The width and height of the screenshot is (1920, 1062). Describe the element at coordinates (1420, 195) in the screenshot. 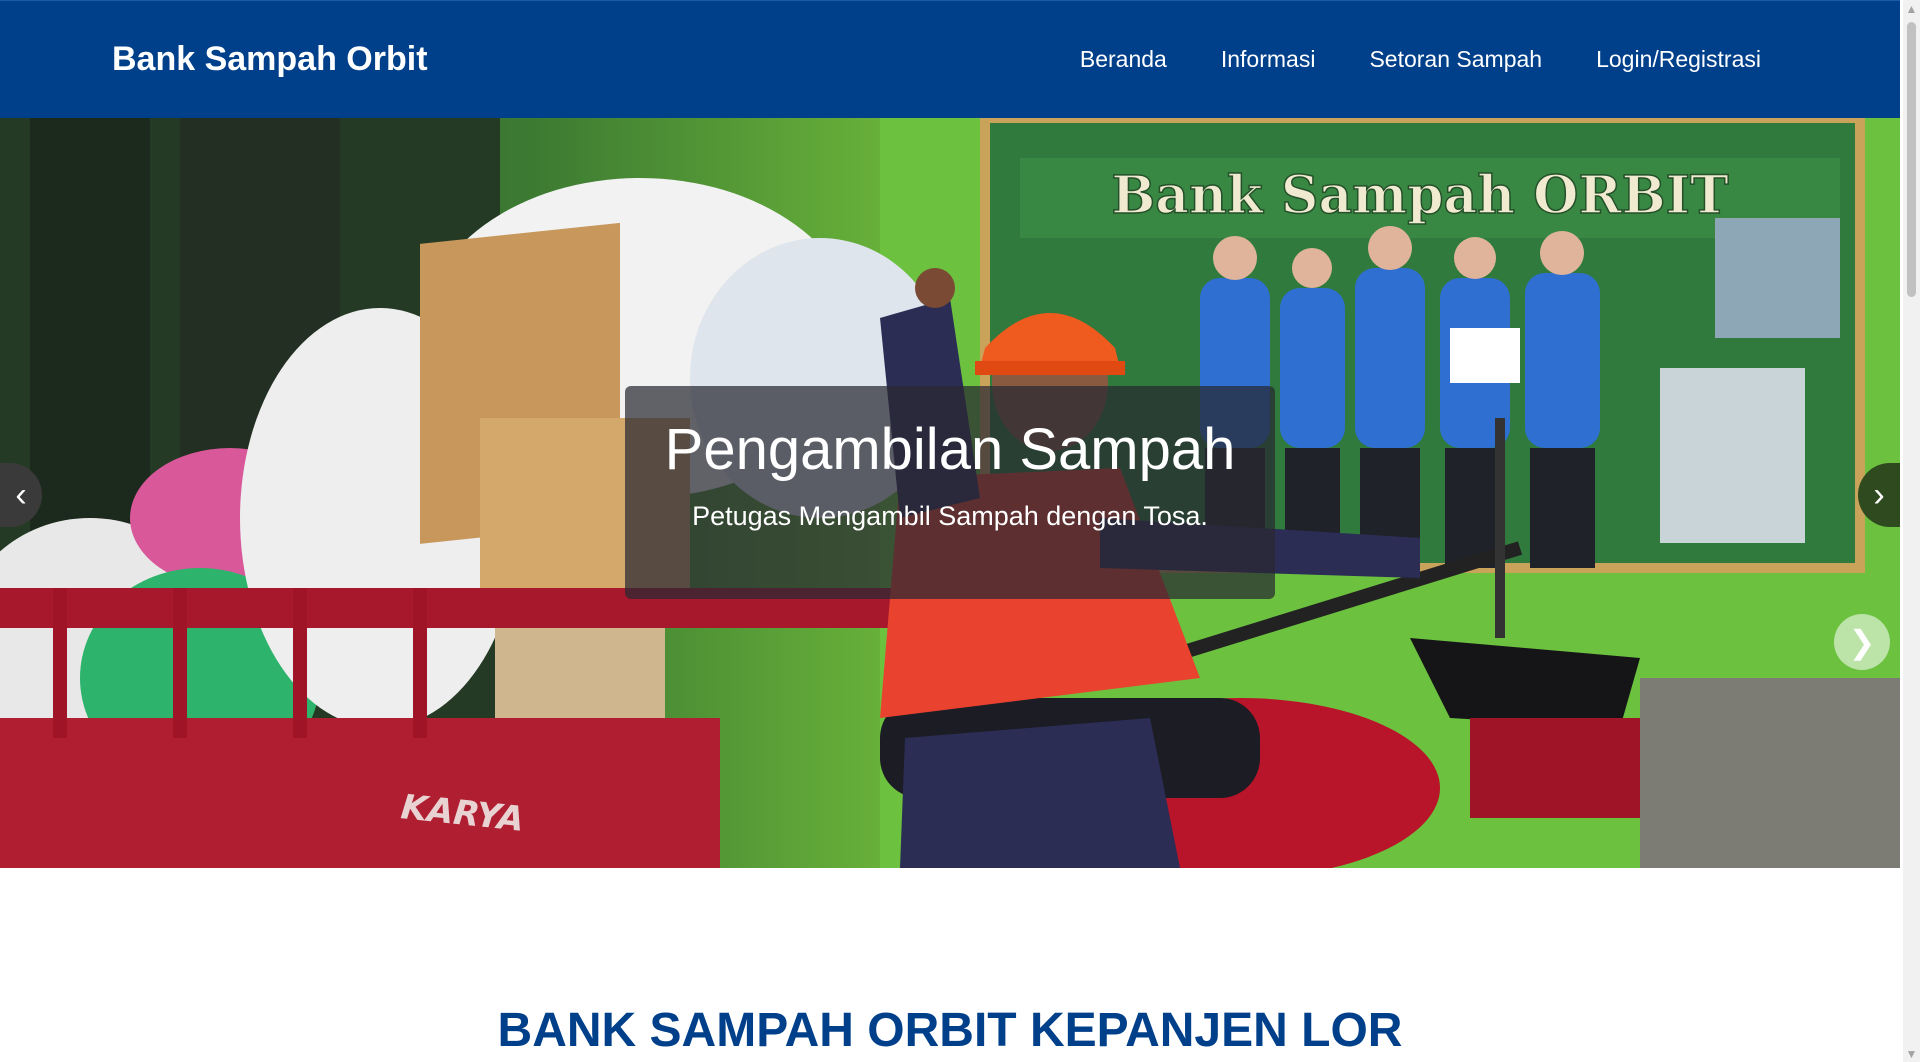

I see `banner-text: Bank Sampah ORBIT` at that location.